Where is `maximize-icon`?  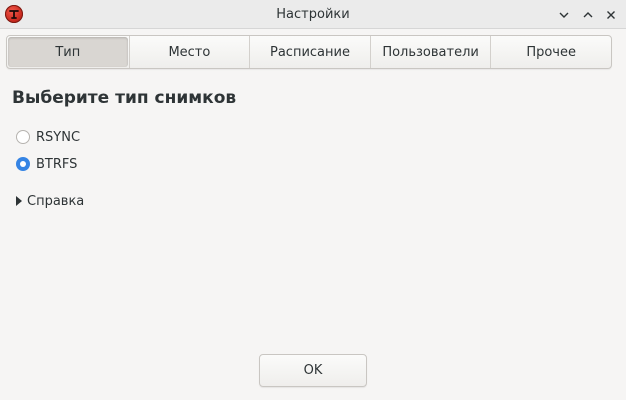
maximize-icon is located at coordinates (588, 15).